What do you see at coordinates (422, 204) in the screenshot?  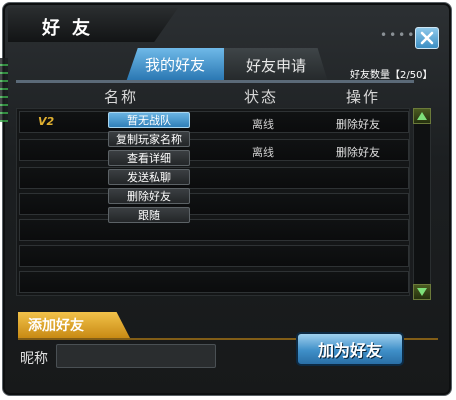 I see `list-scrollbar` at bounding box center [422, 204].